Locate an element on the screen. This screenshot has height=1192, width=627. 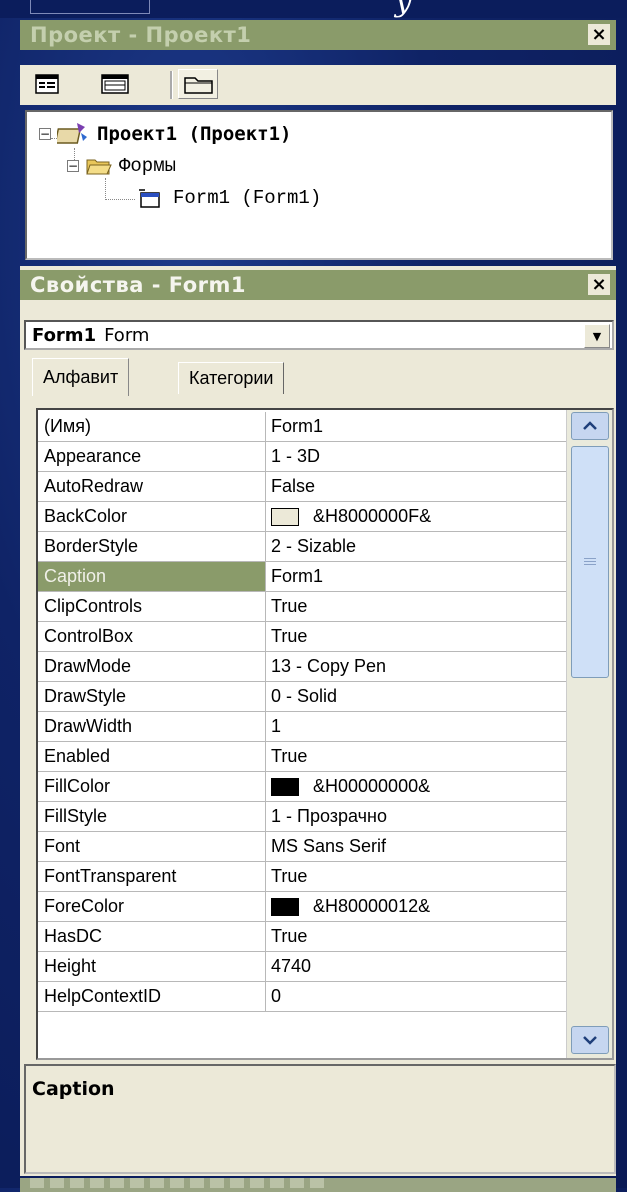
form-icon is located at coordinates (149, 198).